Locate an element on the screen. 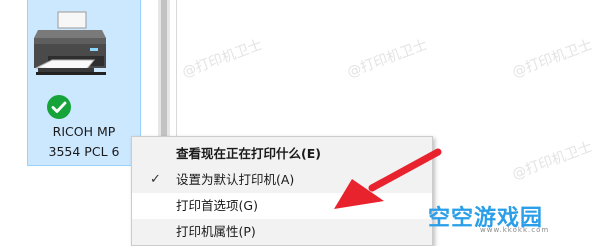 The width and height of the screenshot is (600, 246). check-badge-icon is located at coordinates (59, 107).